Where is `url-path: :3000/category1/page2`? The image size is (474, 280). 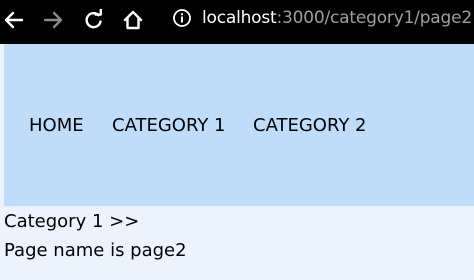 url-path: :3000/category1/page2 is located at coordinates (374, 18).